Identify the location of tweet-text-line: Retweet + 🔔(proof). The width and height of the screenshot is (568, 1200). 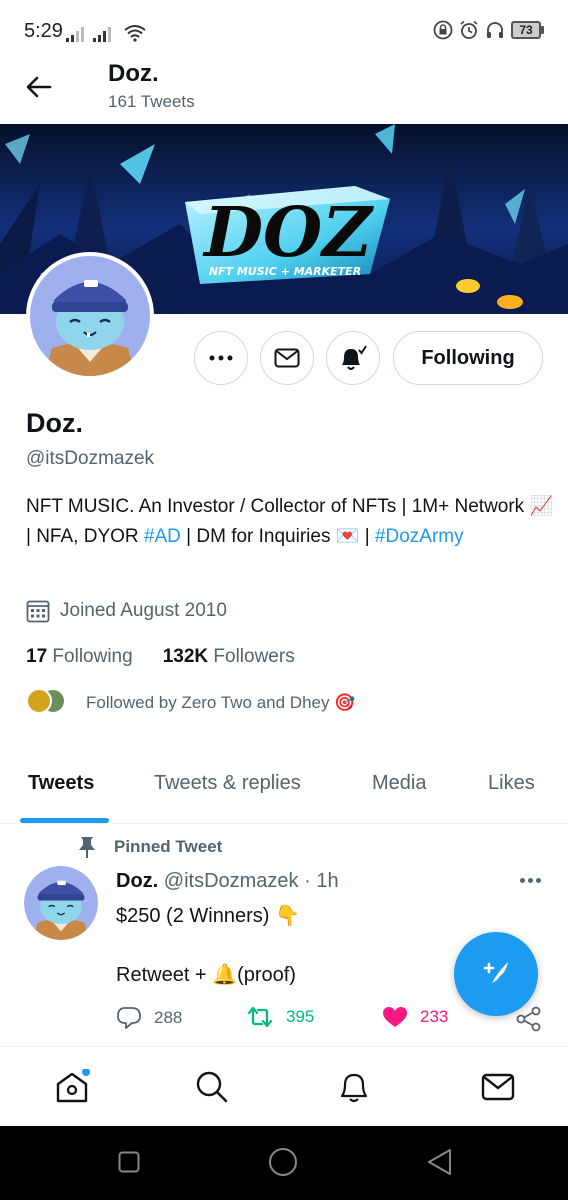
(206, 975).